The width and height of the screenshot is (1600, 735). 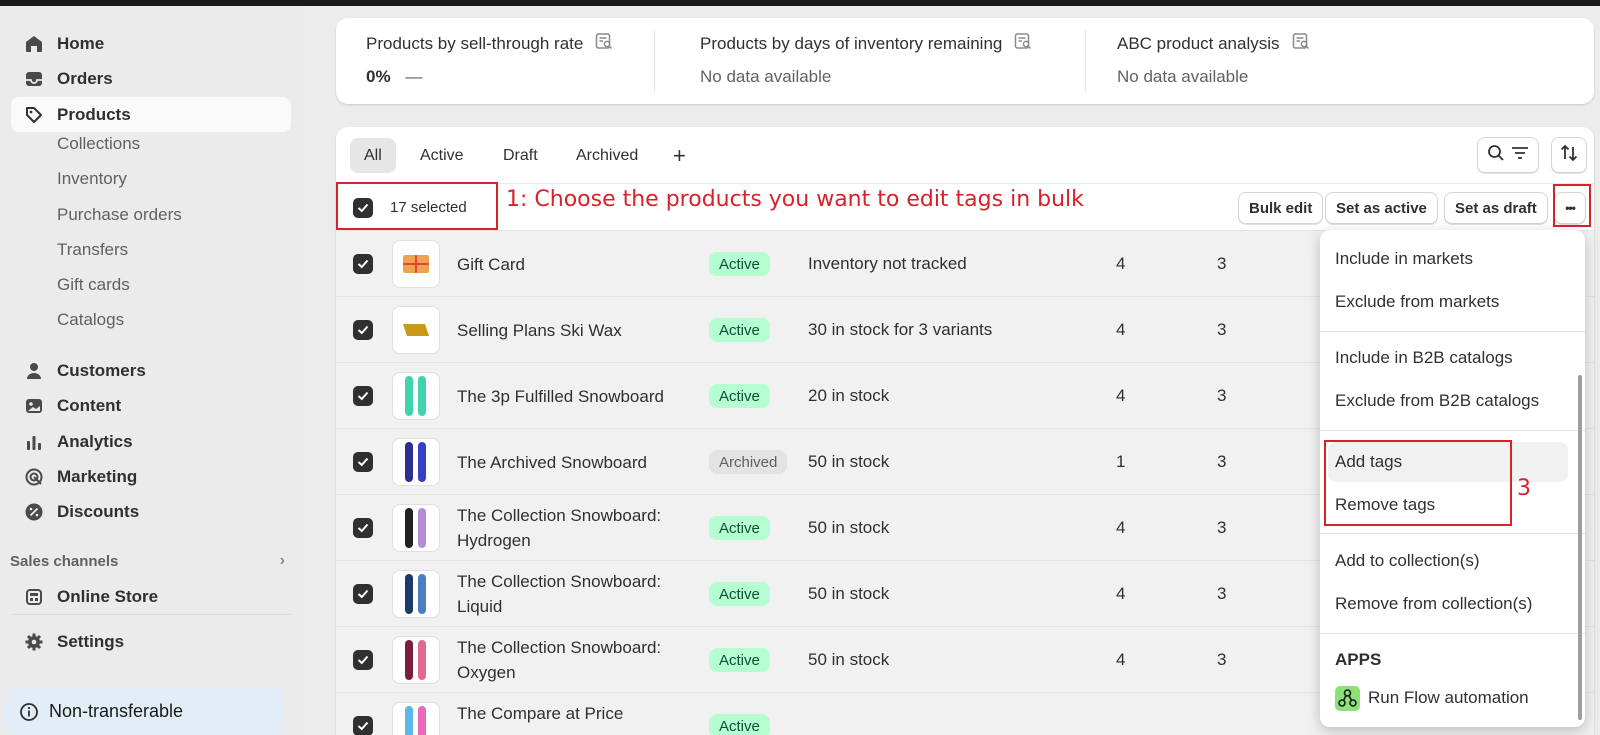 What do you see at coordinates (92, 250) in the screenshot?
I see `nav-transfers: Transfers` at bounding box center [92, 250].